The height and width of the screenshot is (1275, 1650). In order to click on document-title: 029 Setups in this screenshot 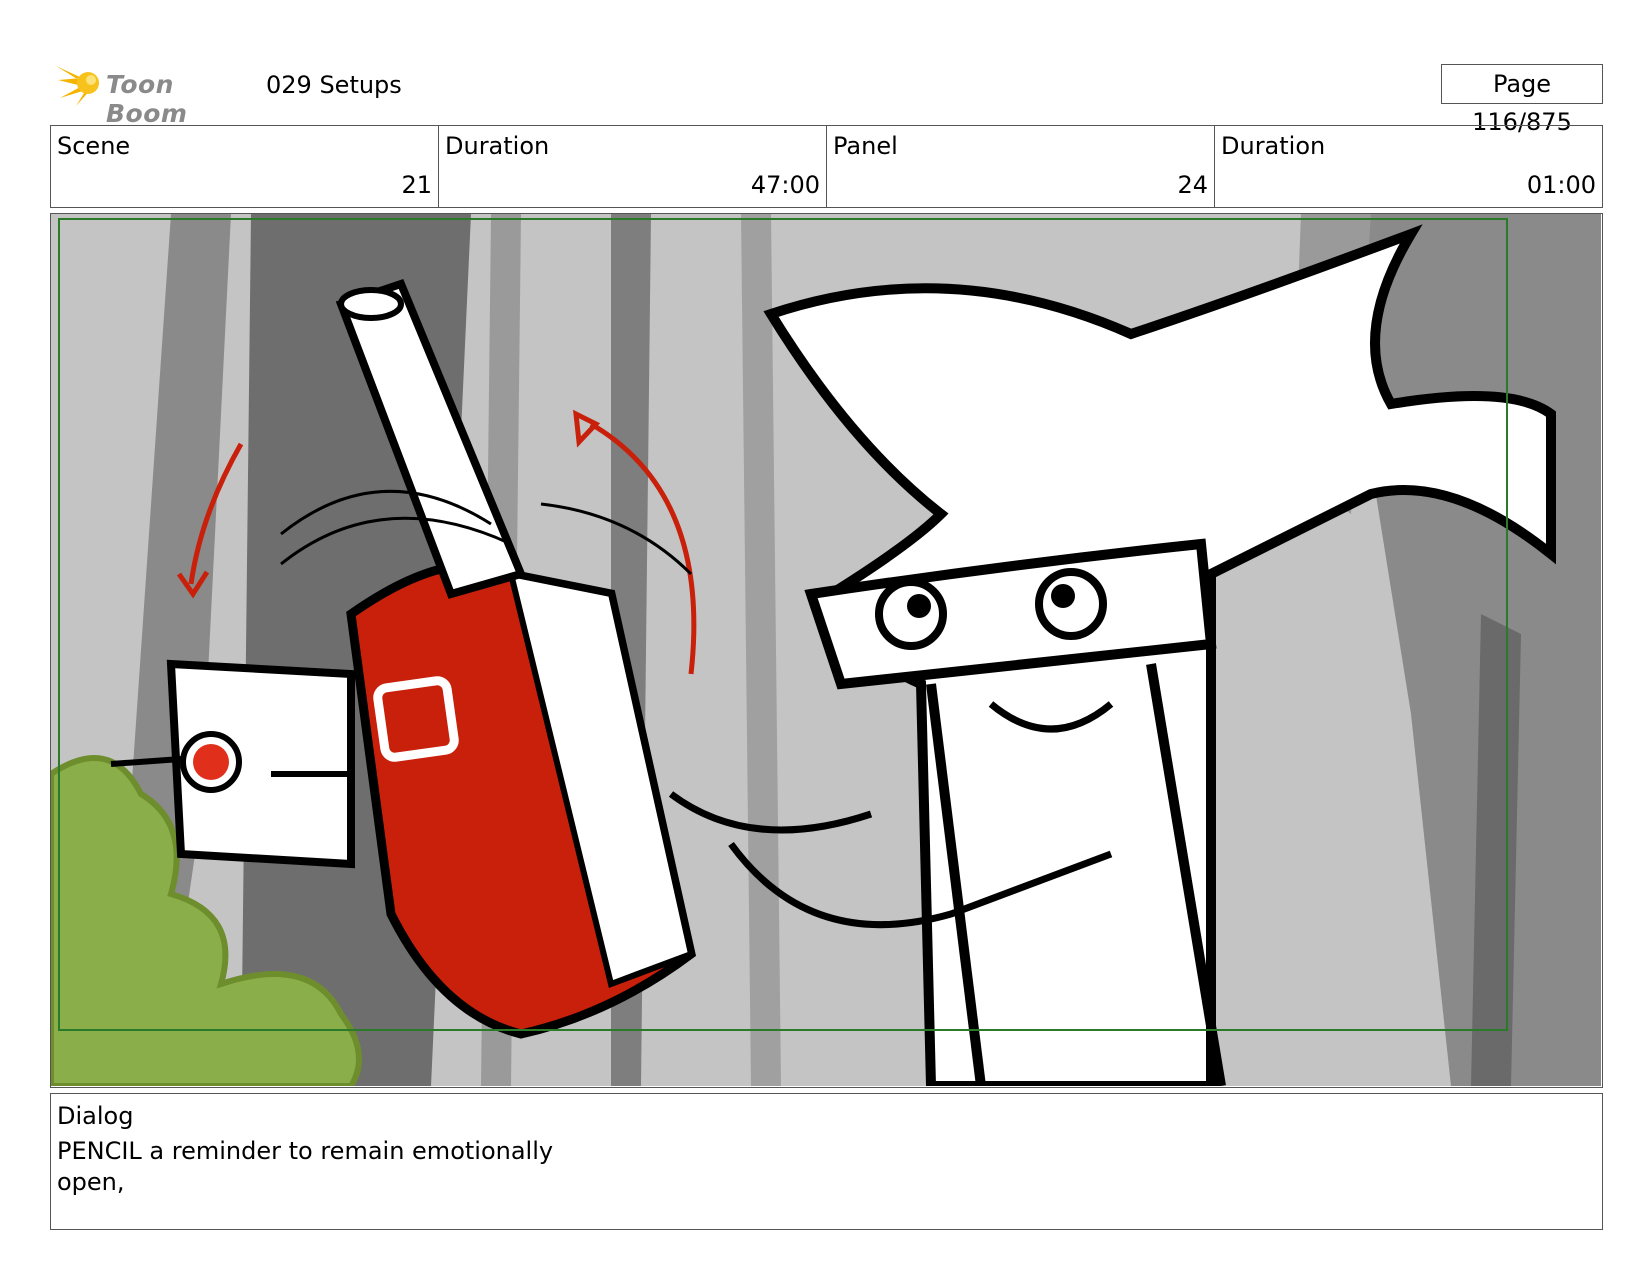, I will do `click(334, 85)`.